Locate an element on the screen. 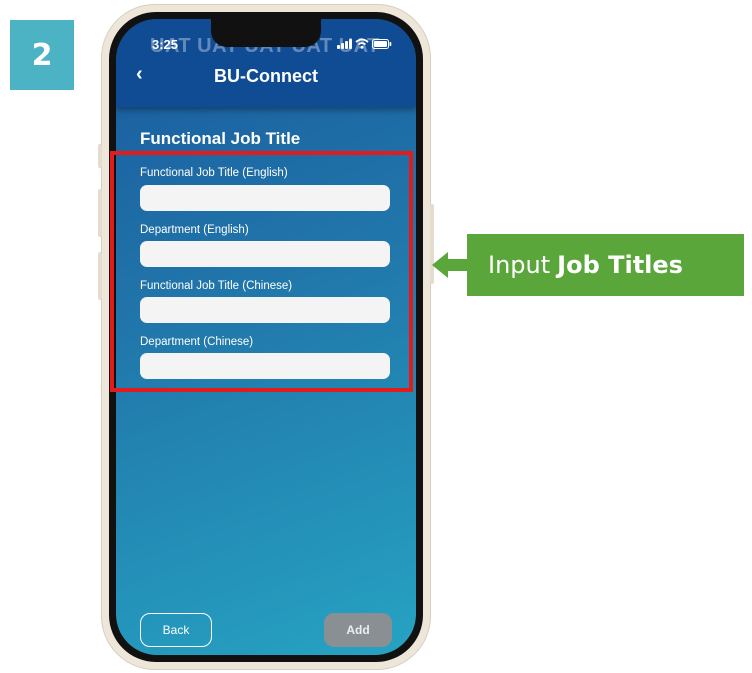 The height and width of the screenshot is (673, 752). back-button: Back is located at coordinates (176, 630).